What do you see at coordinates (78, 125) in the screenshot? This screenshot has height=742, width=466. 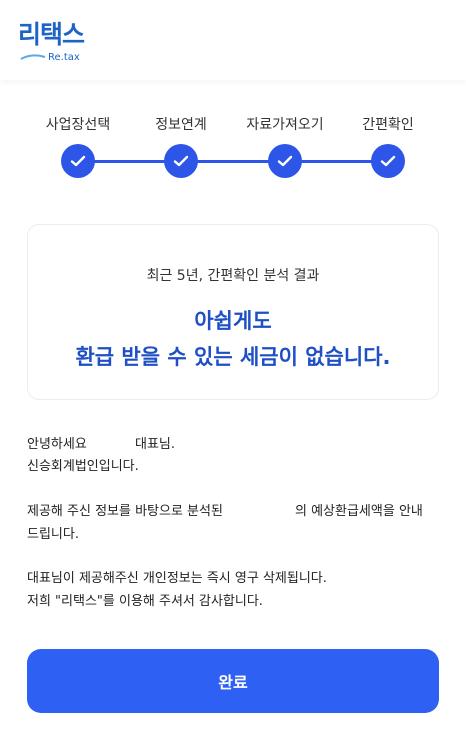 I see `step-label-business: 사업장선택` at bounding box center [78, 125].